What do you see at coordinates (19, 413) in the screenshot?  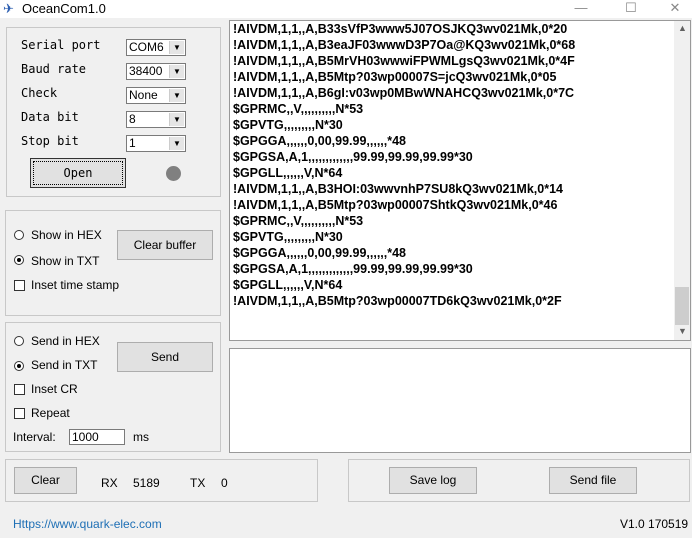 I see `repeat-checkbox` at bounding box center [19, 413].